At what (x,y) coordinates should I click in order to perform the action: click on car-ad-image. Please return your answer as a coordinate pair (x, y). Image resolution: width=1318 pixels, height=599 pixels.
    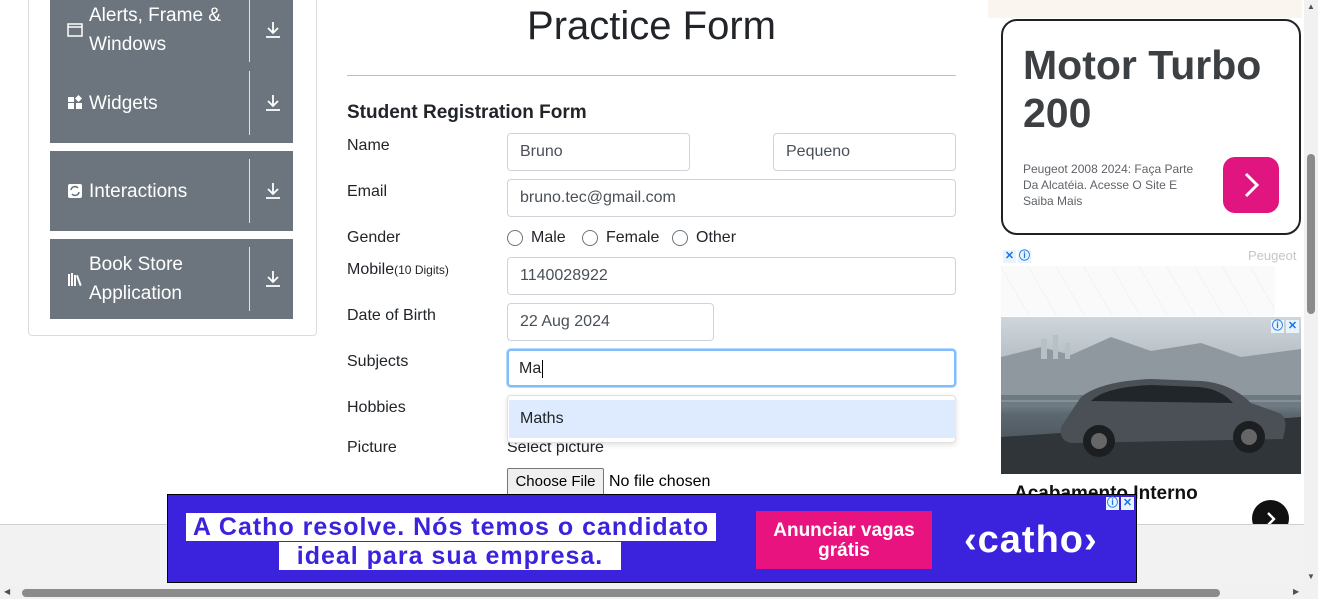
    Looking at the image, I should click on (1151, 395).